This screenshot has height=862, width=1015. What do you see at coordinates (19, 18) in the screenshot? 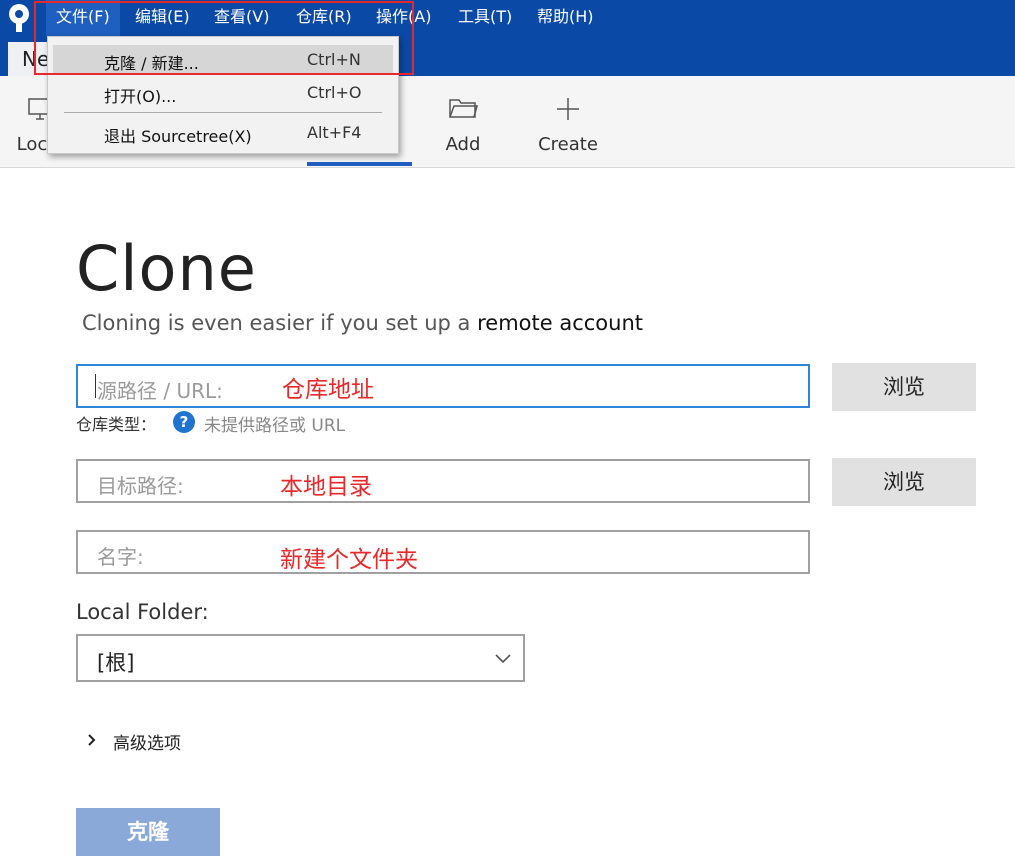
I see `sourcetree-logo-icon` at bounding box center [19, 18].